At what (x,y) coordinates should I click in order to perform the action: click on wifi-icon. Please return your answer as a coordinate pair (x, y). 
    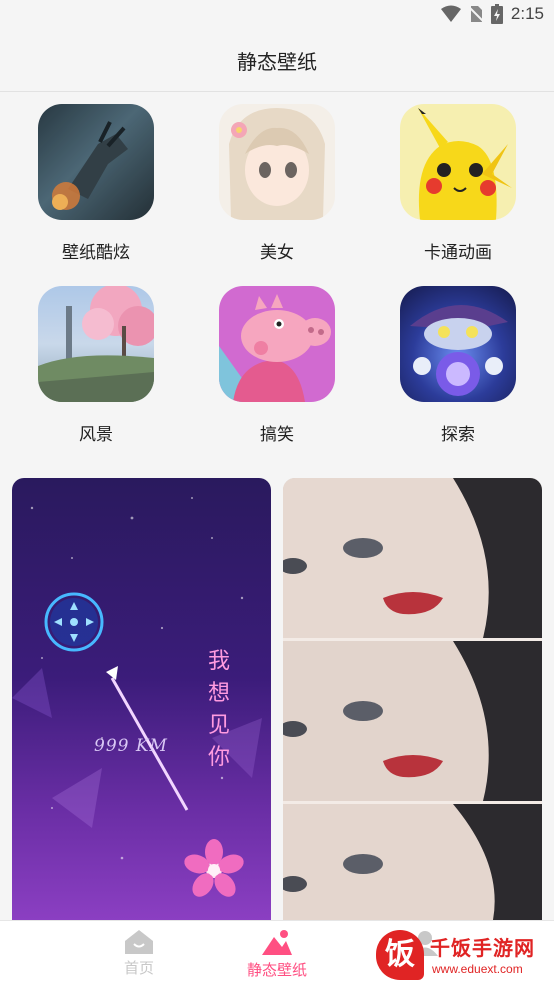
    Looking at the image, I should click on (450, 13).